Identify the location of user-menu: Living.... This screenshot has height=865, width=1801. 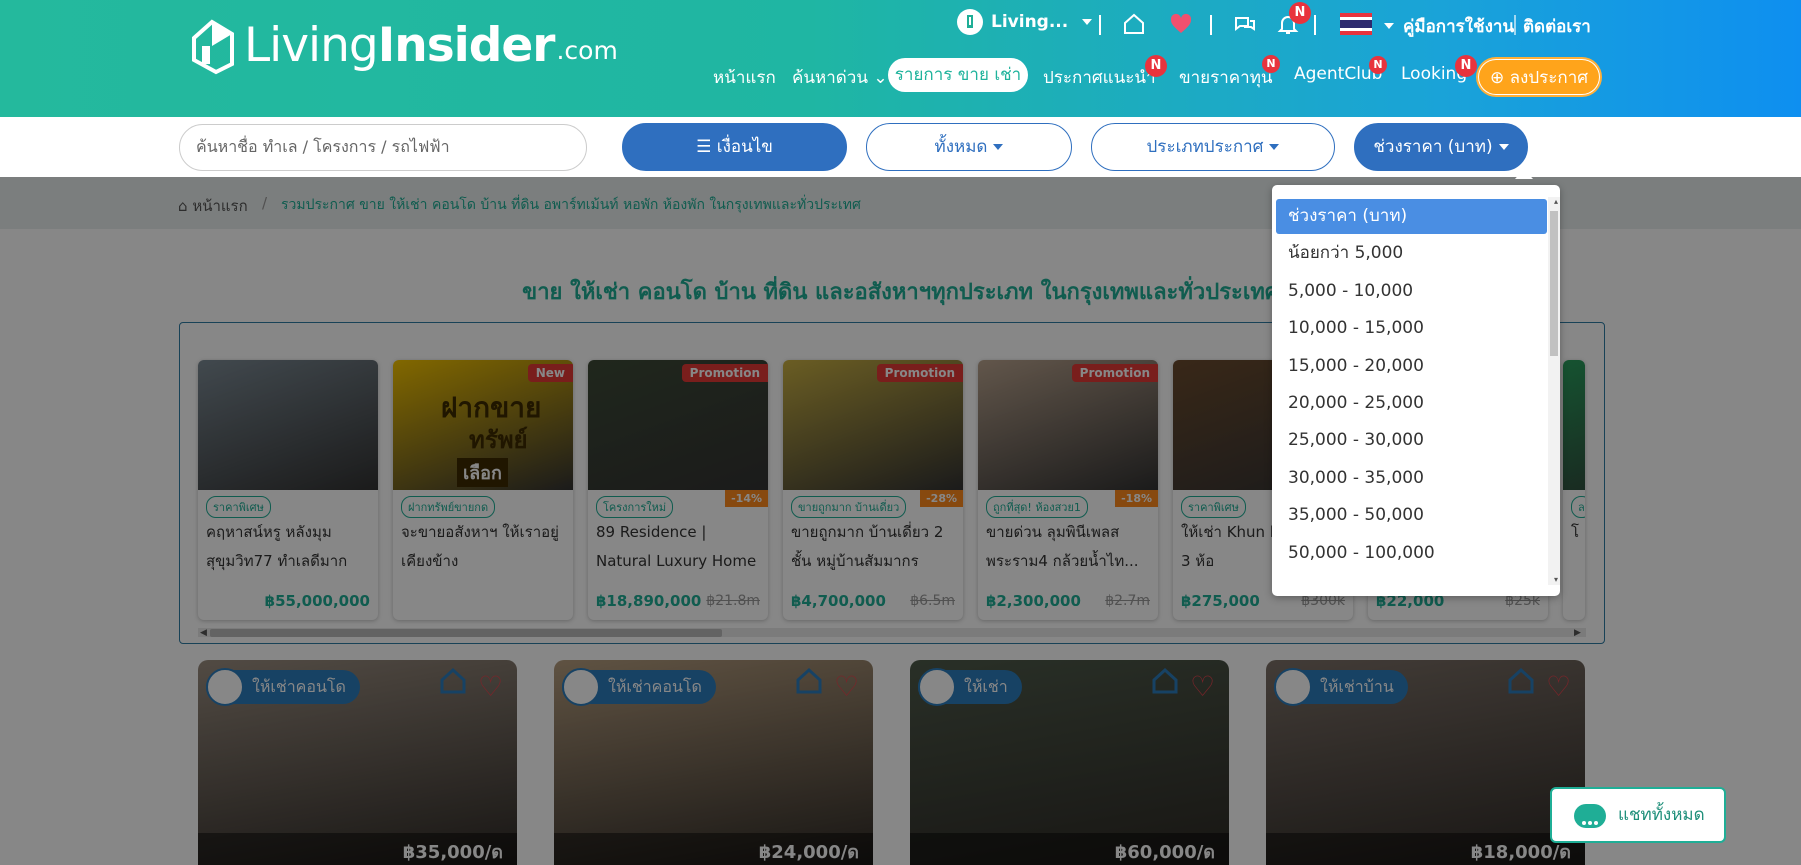
(1025, 22).